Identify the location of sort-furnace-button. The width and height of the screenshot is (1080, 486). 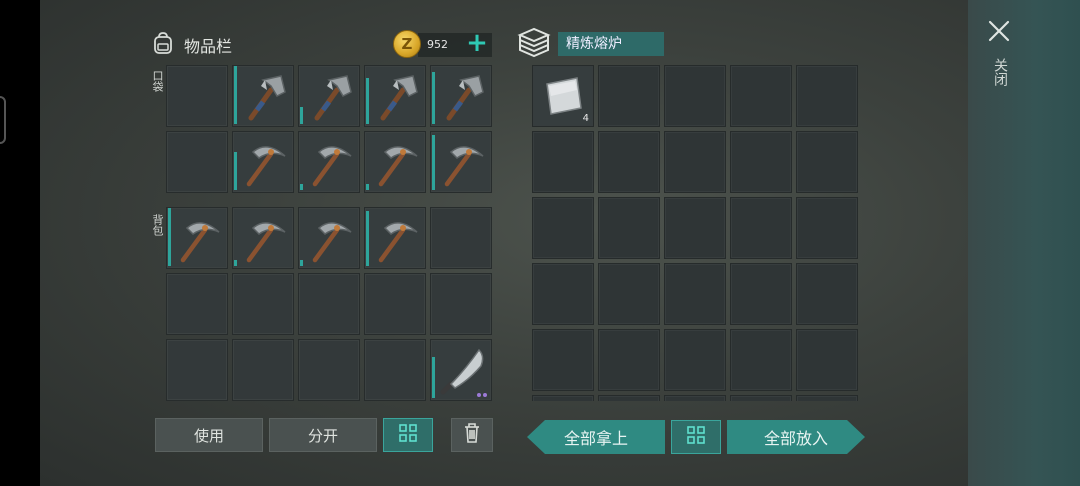
(696, 437).